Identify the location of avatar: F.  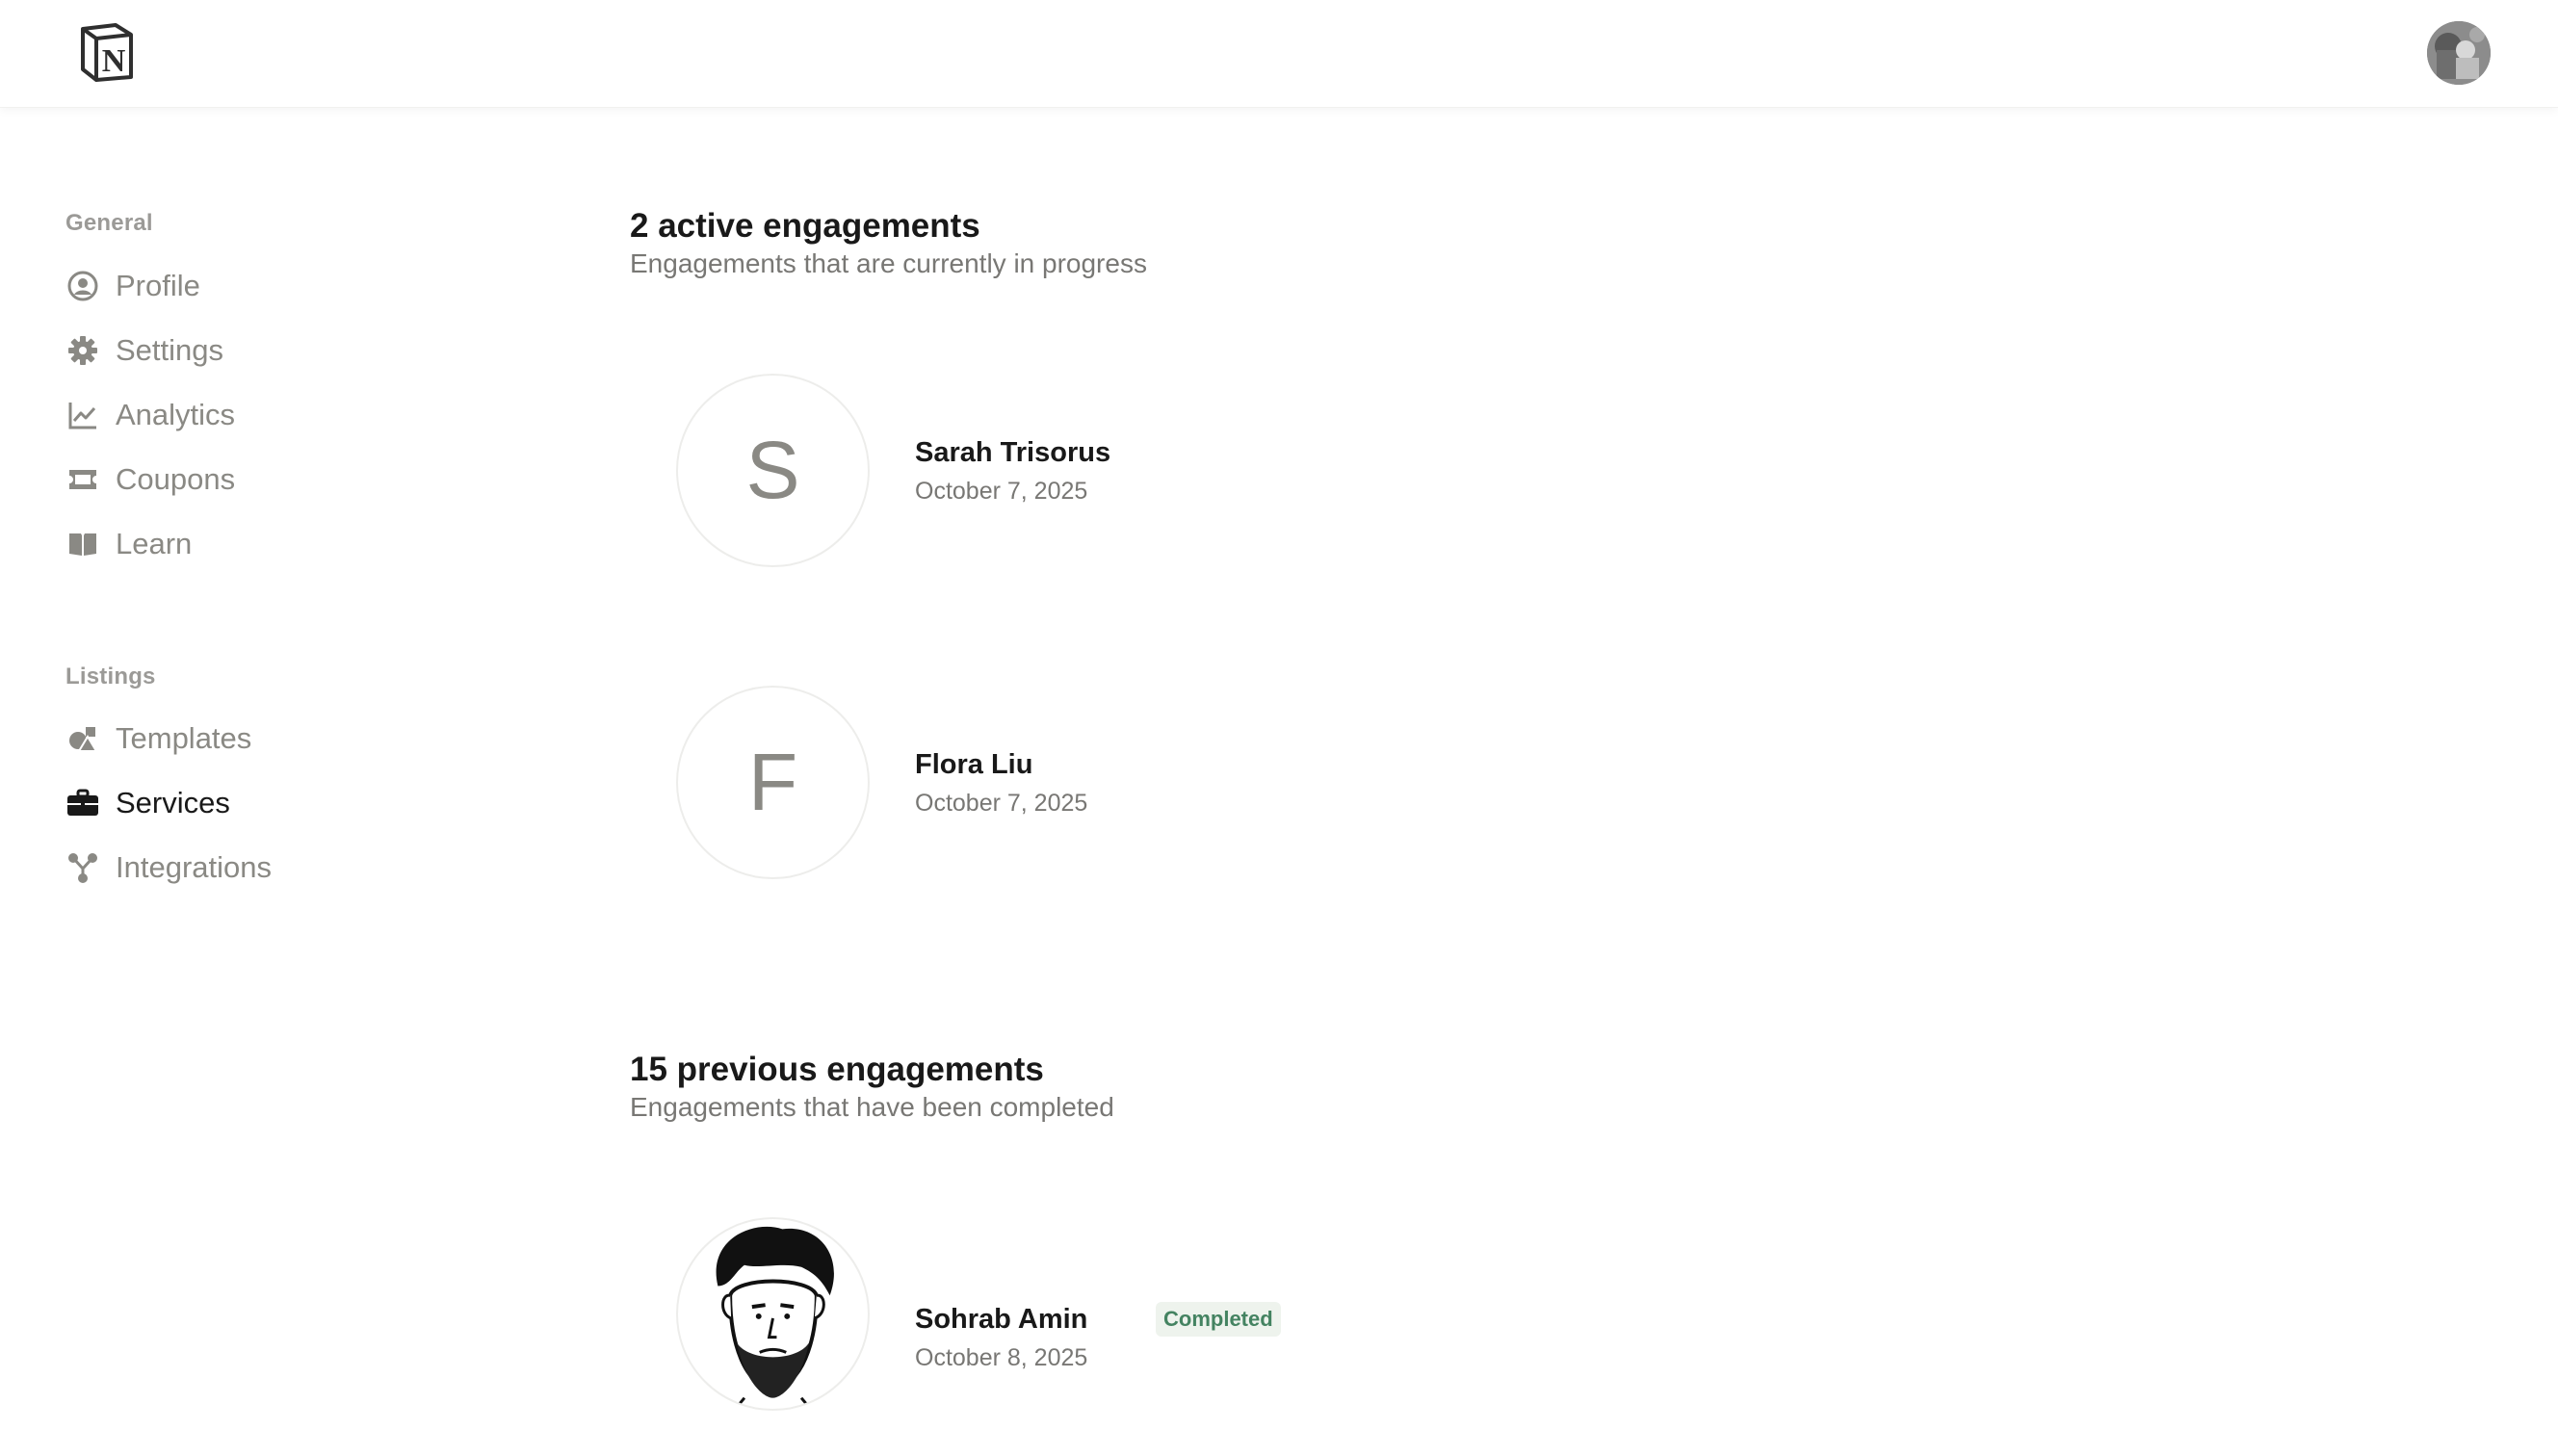
(773, 782).